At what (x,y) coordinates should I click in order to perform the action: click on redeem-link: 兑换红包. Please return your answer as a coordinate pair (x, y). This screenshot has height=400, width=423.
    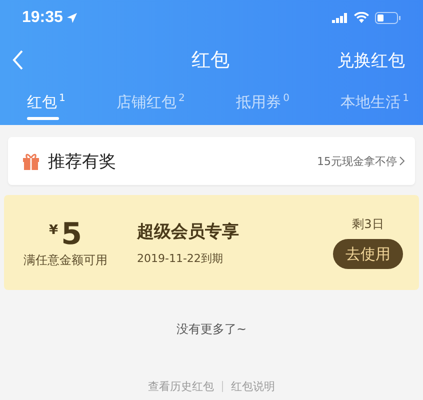
    Looking at the image, I should click on (371, 60).